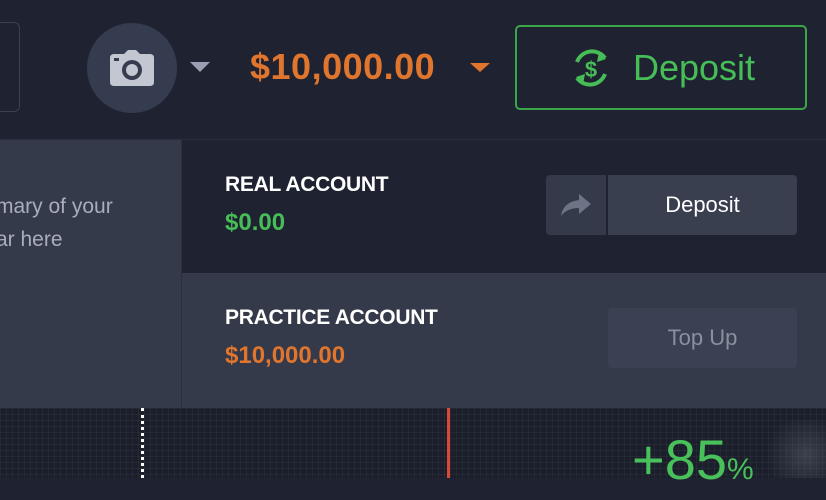 The image size is (826, 500). I want to click on real-deposit-button: Deposit, so click(702, 205).